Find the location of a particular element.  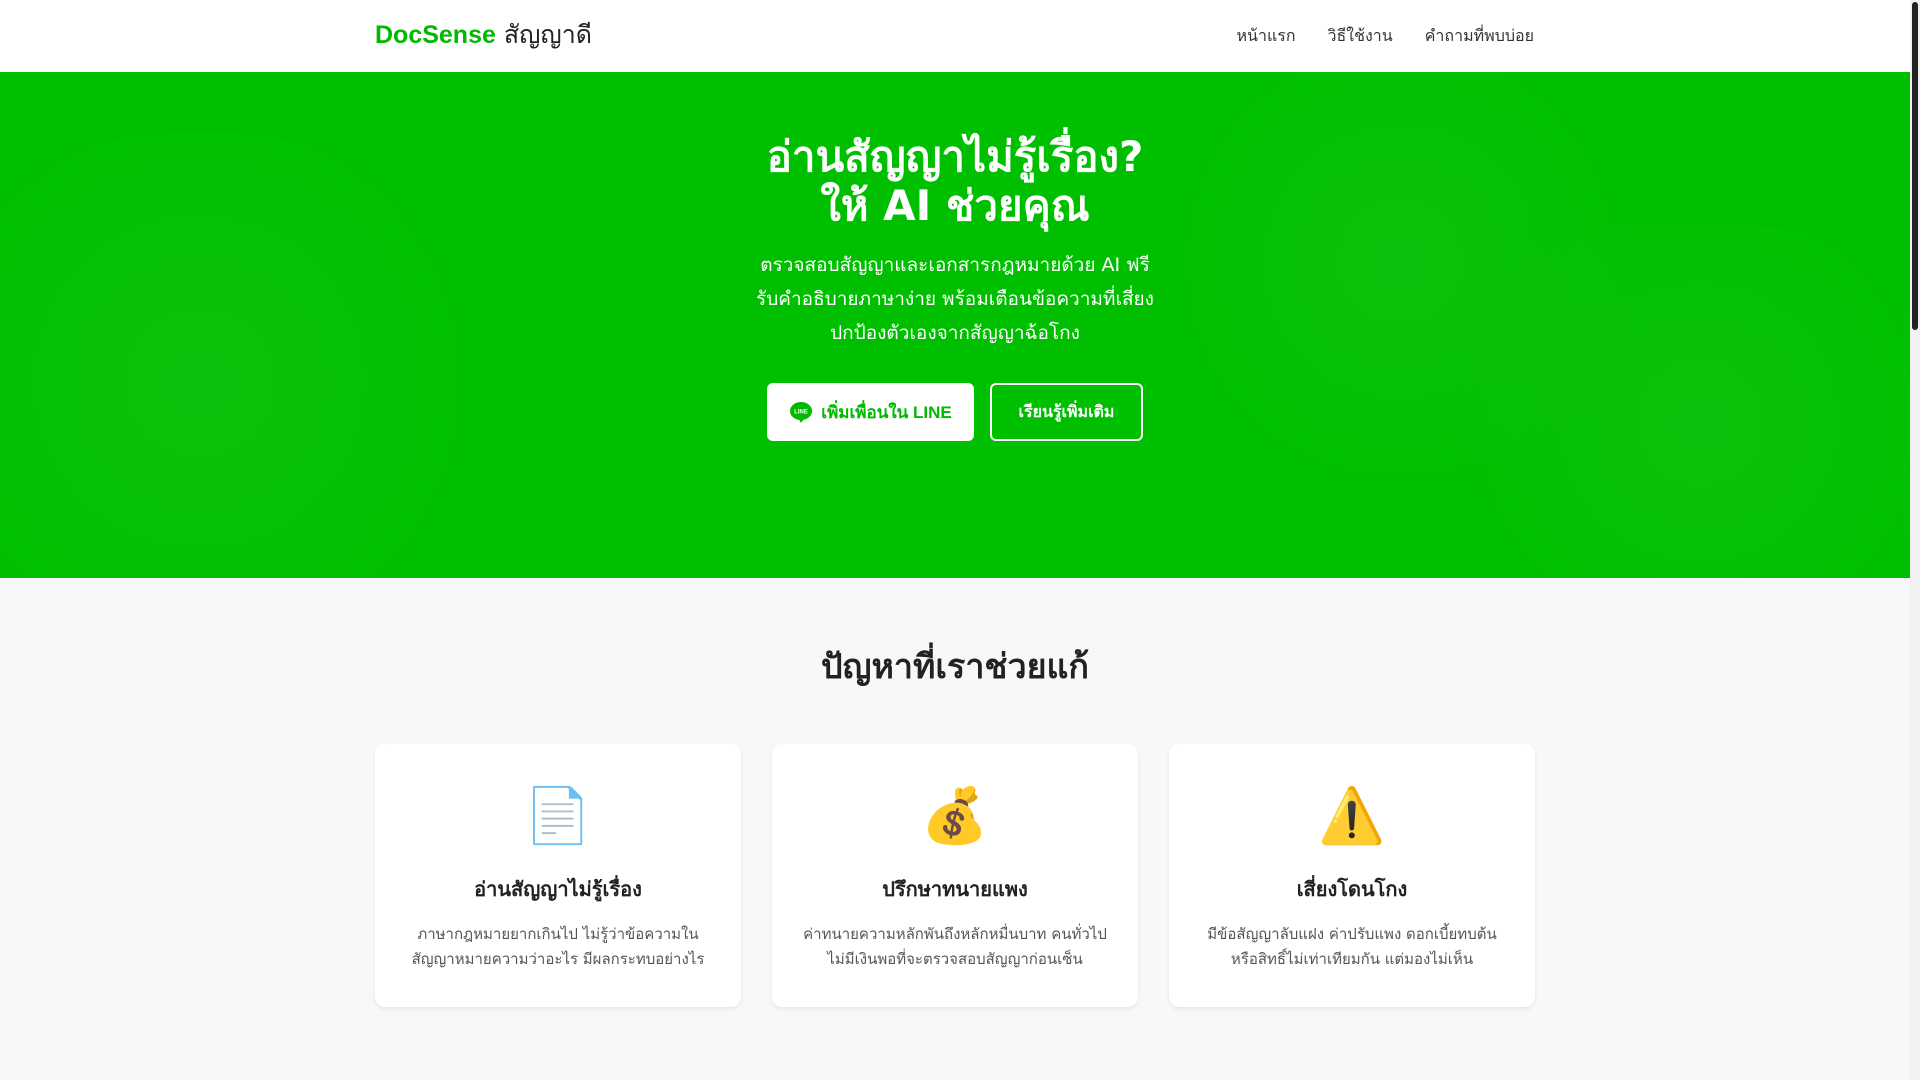

document-icon: 📄 is located at coordinates (558, 815).